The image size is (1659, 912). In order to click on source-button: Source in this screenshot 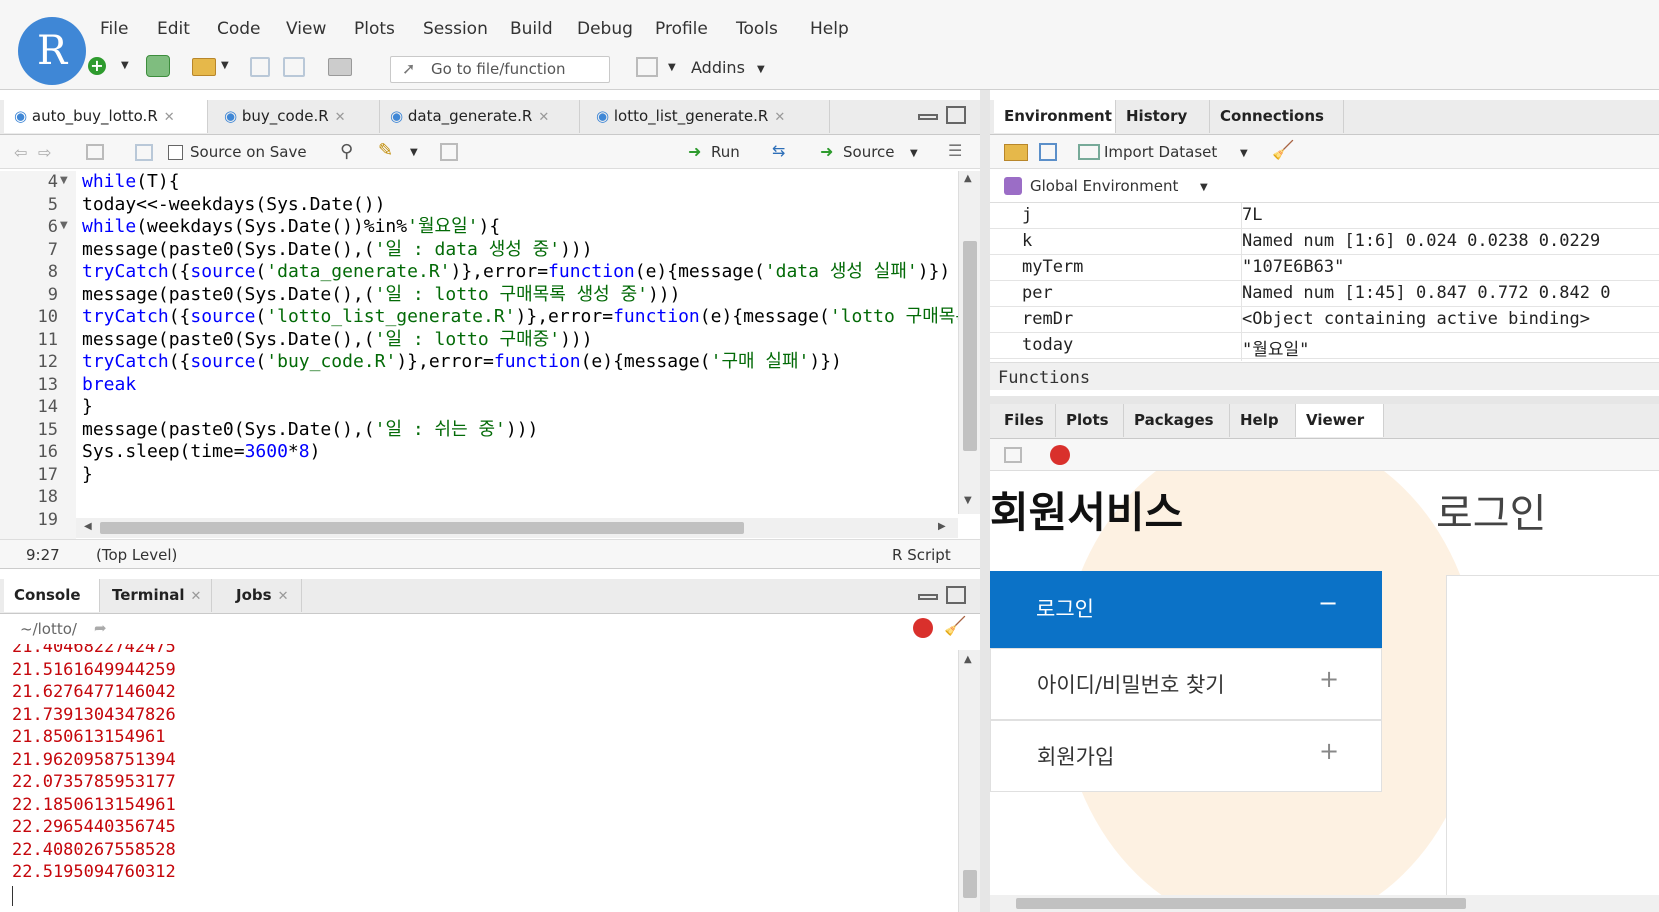, I will do `click(869, 152)`.